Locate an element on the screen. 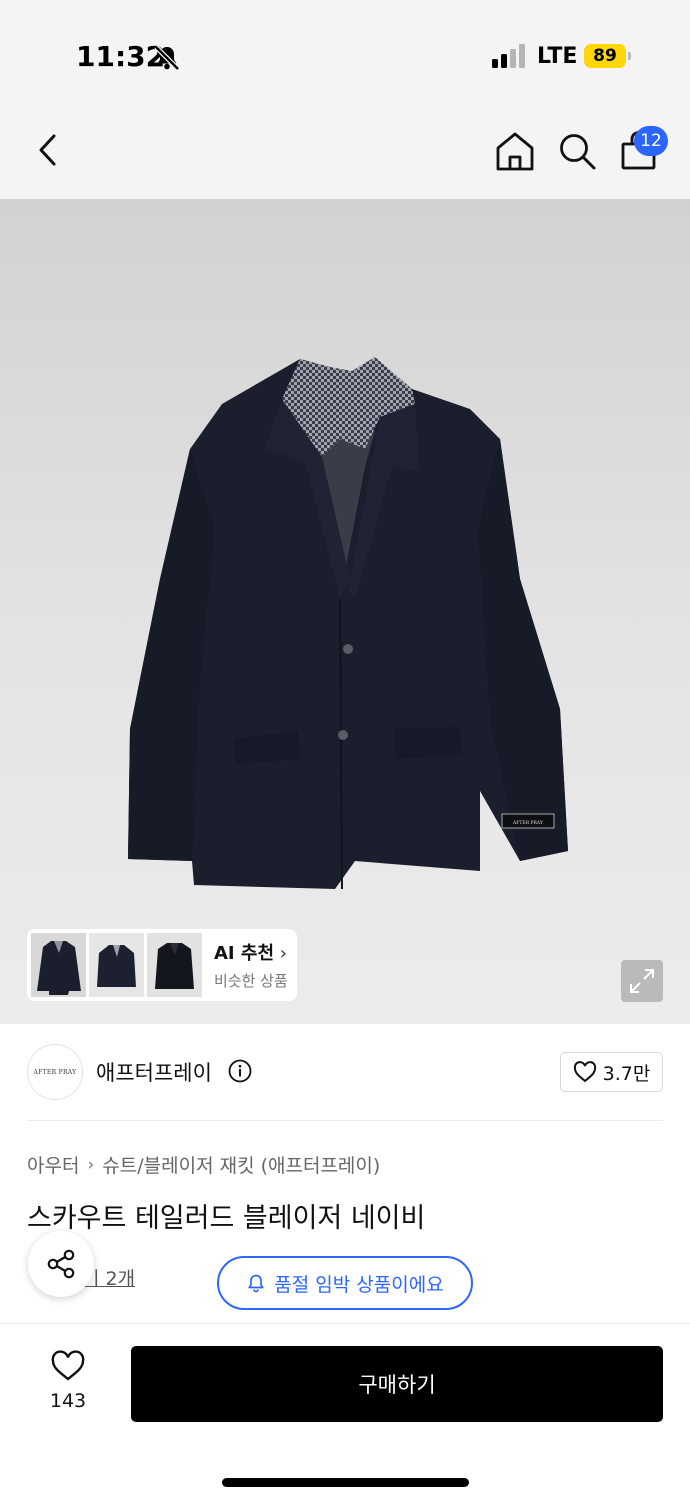  brand-like-count: 3.7만 is located at coordinates (626, 1073).